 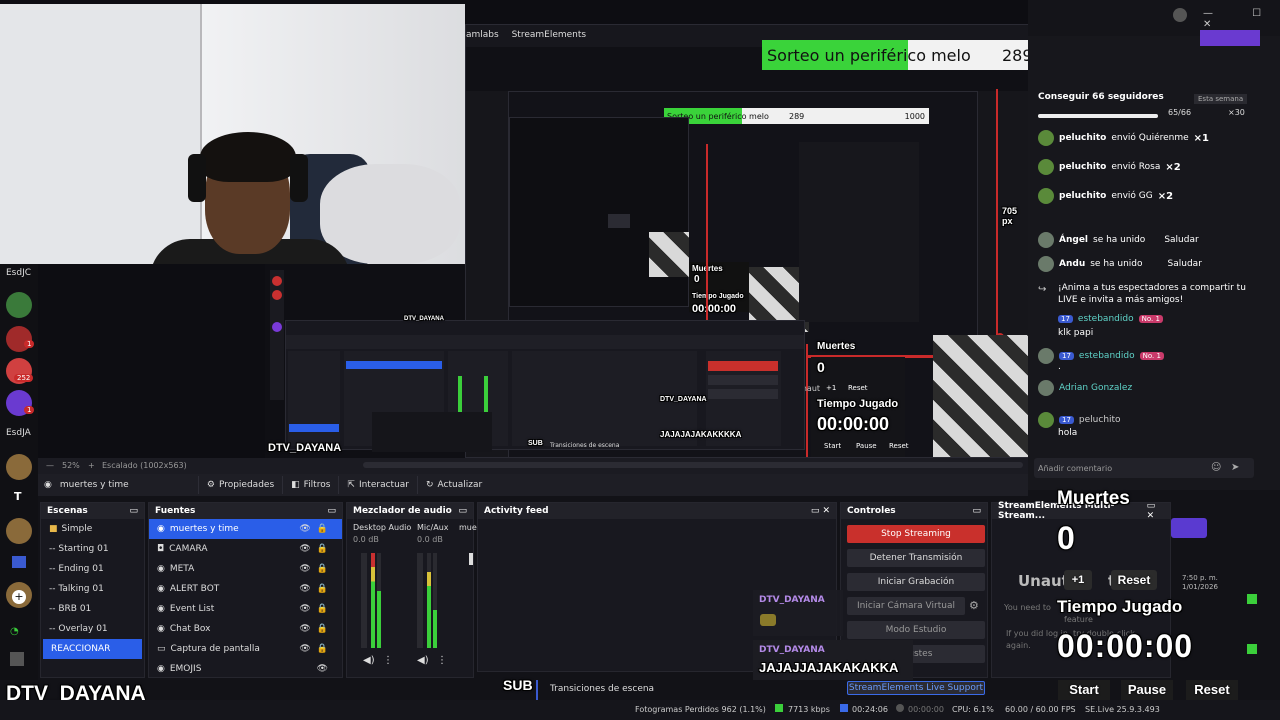 I want to click on emoji-icon: ☺, so click(x=1216, y=467).